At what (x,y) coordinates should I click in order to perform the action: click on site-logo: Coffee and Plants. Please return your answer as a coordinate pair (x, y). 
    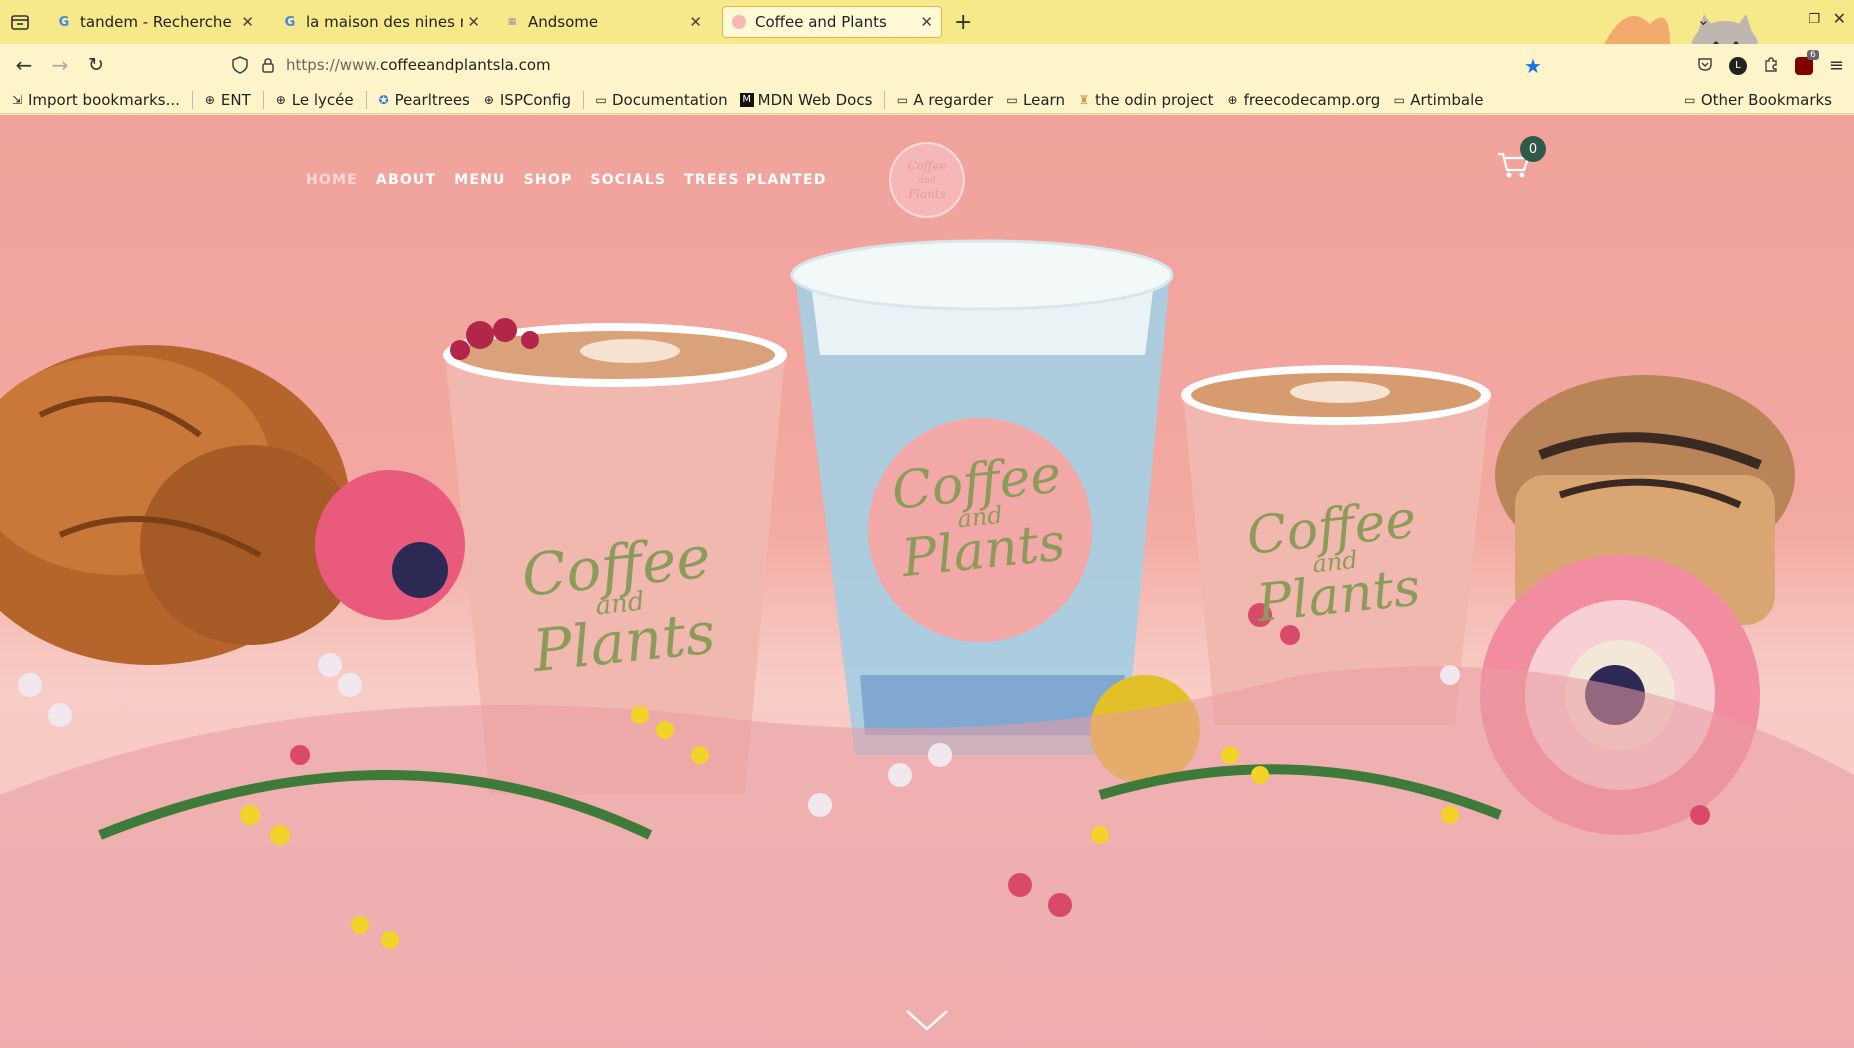
    Looking at the image, I should click on (927, 180).